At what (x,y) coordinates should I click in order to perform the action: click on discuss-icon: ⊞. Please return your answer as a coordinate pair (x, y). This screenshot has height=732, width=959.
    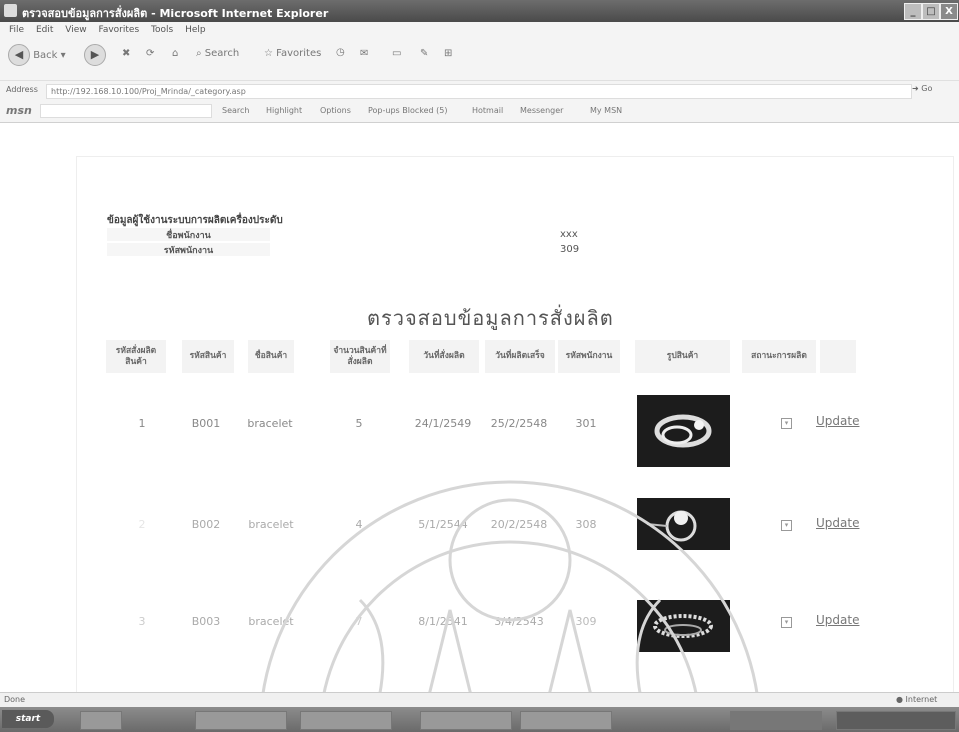
    Looking at the image, I should click on (448, 61).